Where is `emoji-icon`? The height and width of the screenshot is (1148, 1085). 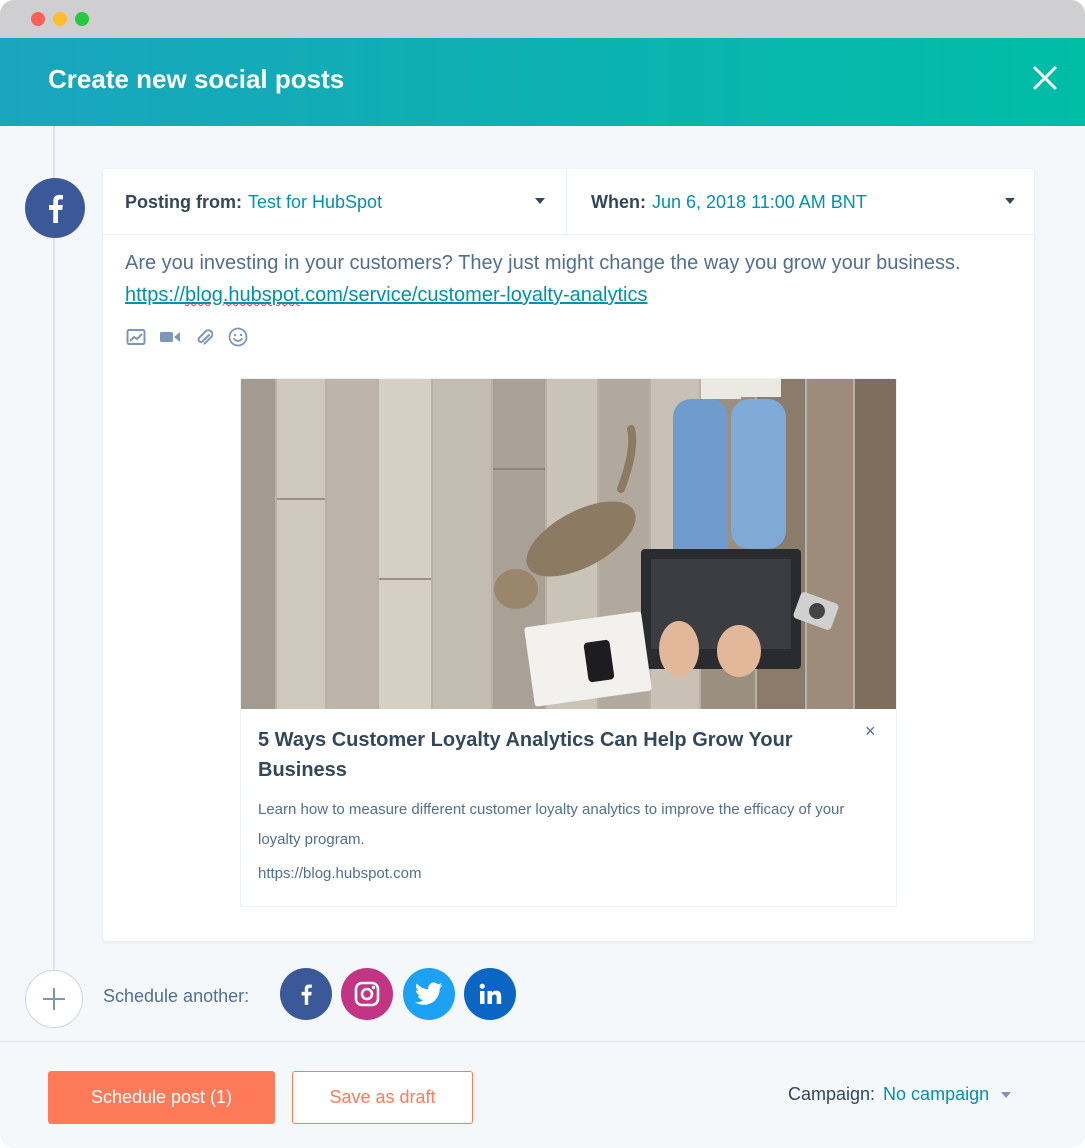
emoji-icon is located at coordinates (238, 337).